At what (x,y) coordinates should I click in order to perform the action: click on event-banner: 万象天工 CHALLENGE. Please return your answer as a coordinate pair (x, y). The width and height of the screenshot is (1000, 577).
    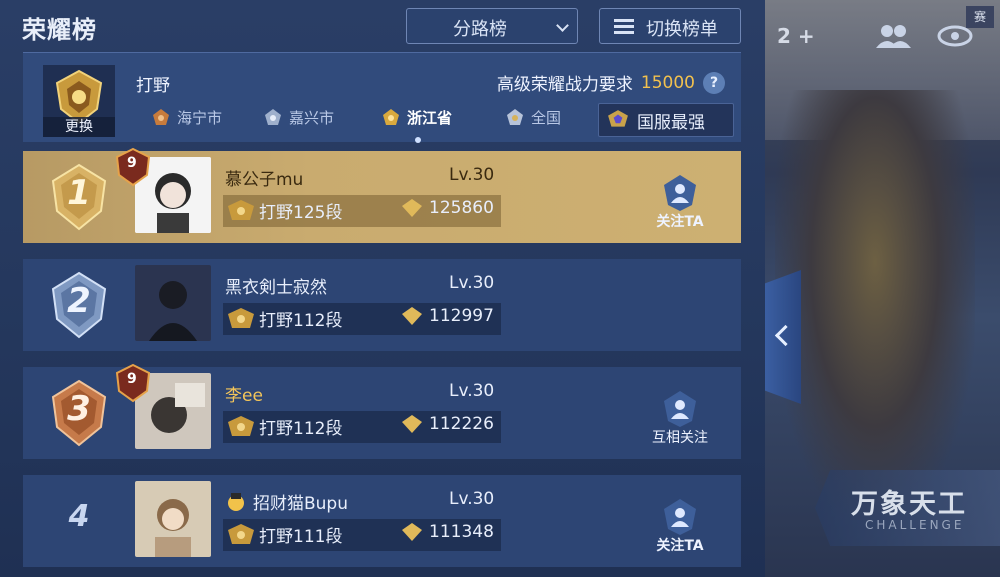
    Looking at the image, I should click on (907, 508).